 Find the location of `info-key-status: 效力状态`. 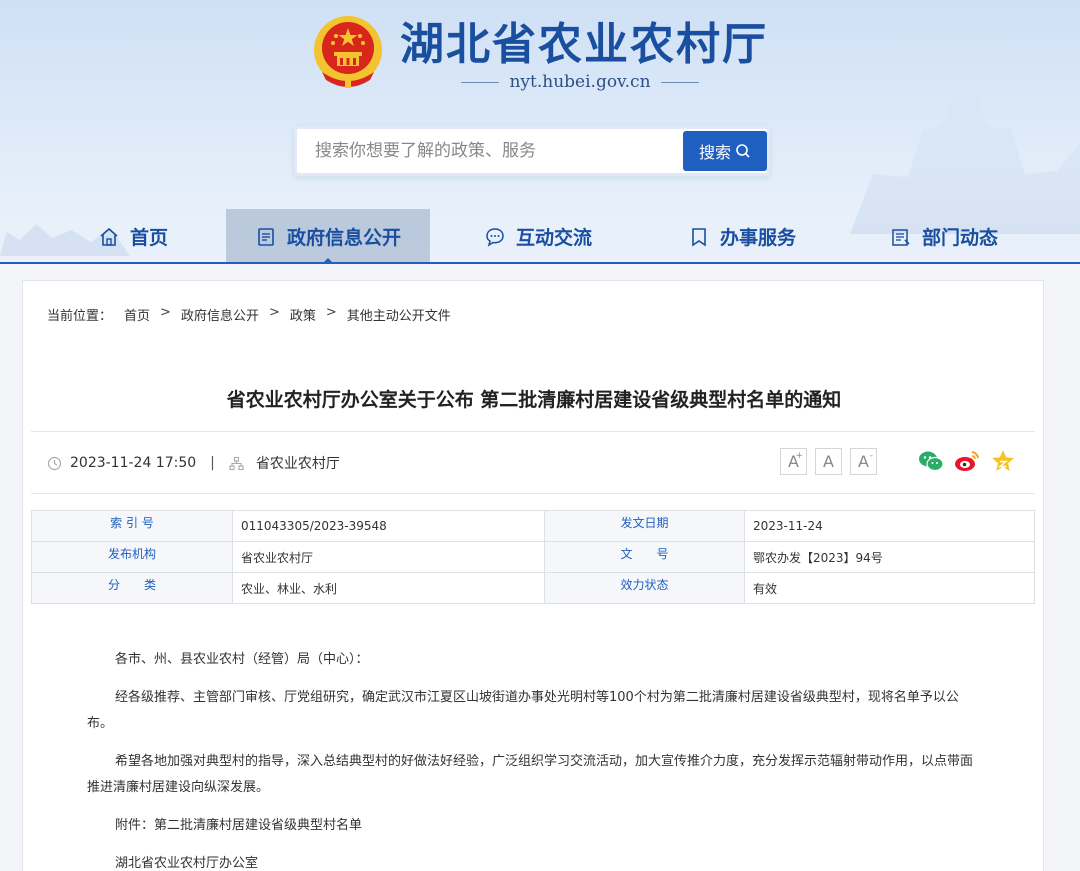

info-key-status: 效力状态 is located at coordinates (644, 588).